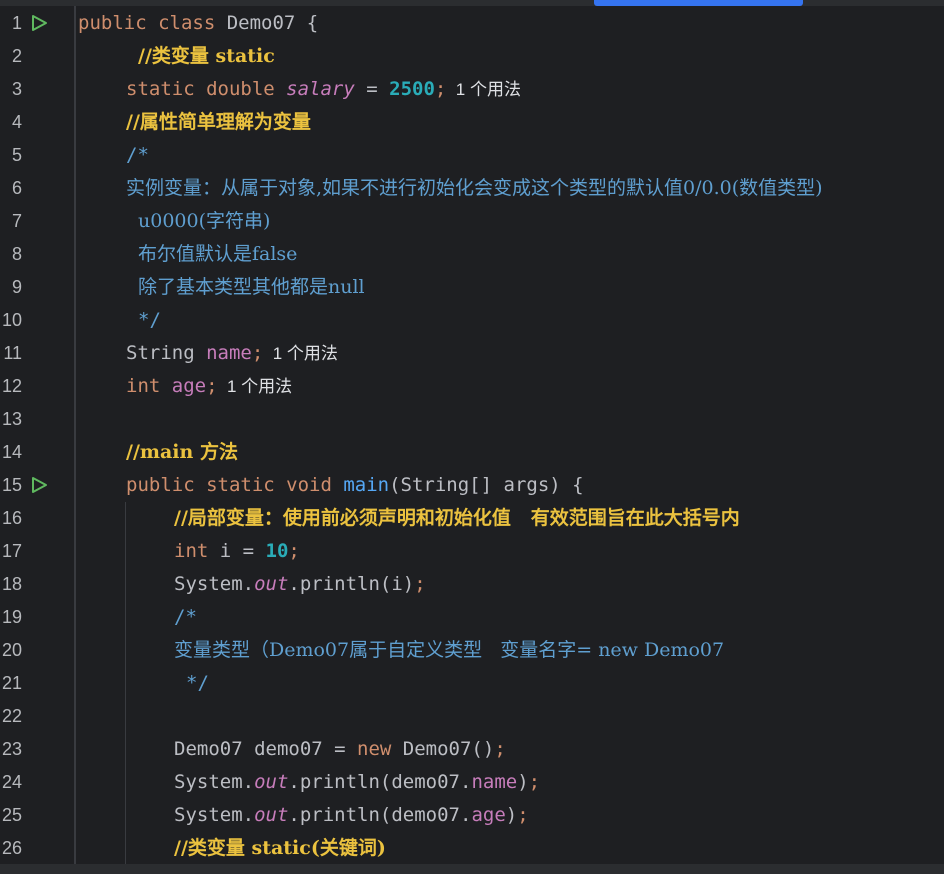  I want to click on code-token: //main 方法, so click(182, 452).